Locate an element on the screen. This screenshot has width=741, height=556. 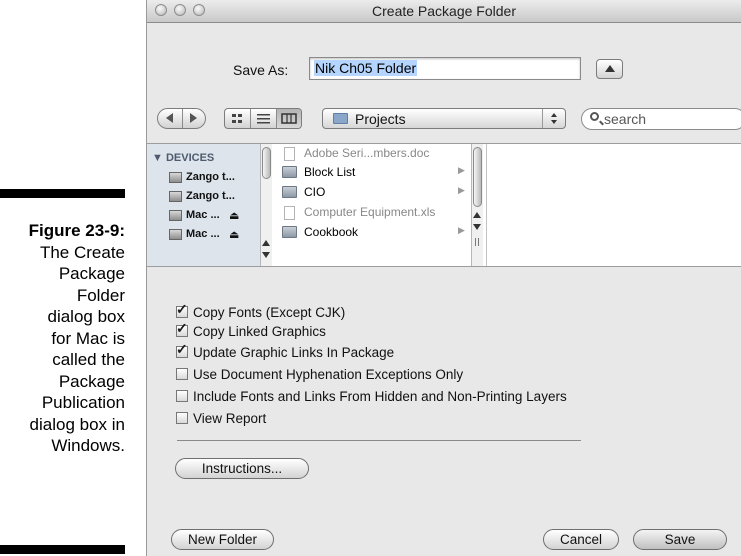
caption-line: for Mac is is located at coordinates (88, 338).